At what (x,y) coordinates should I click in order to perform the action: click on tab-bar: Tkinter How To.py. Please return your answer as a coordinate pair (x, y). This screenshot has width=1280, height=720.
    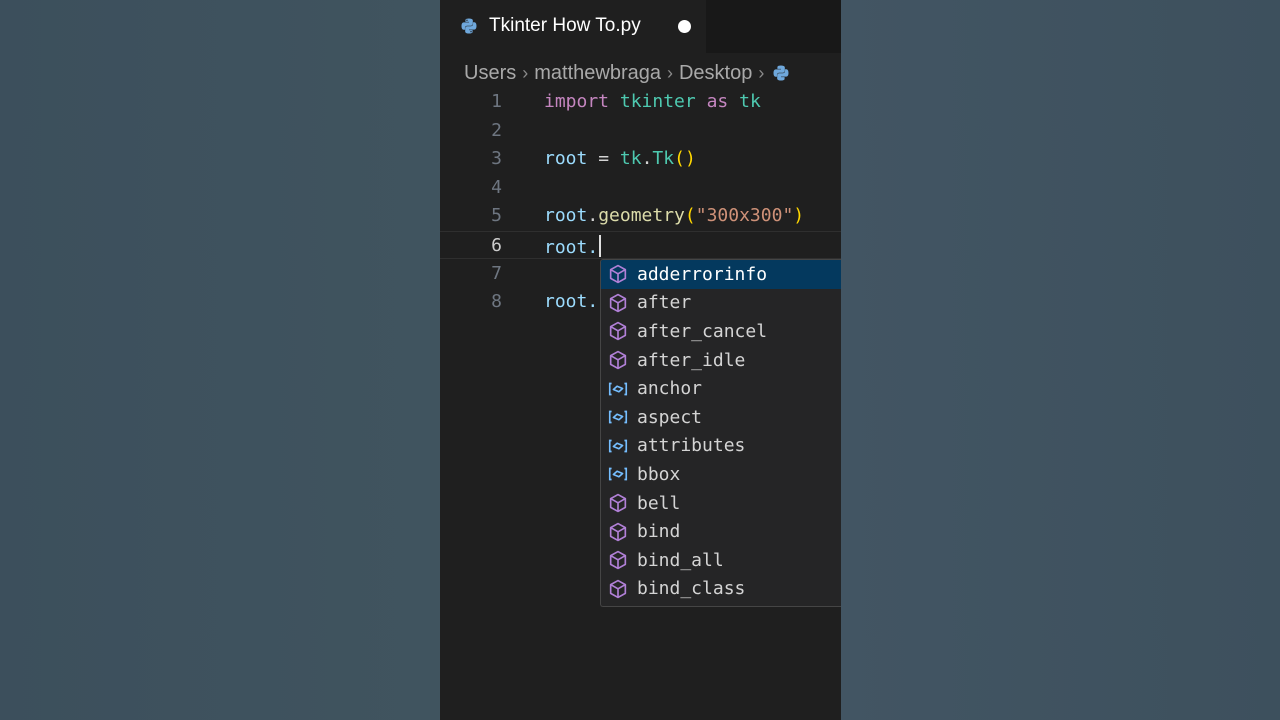
    Looking at the image, I should click on (640, 26).